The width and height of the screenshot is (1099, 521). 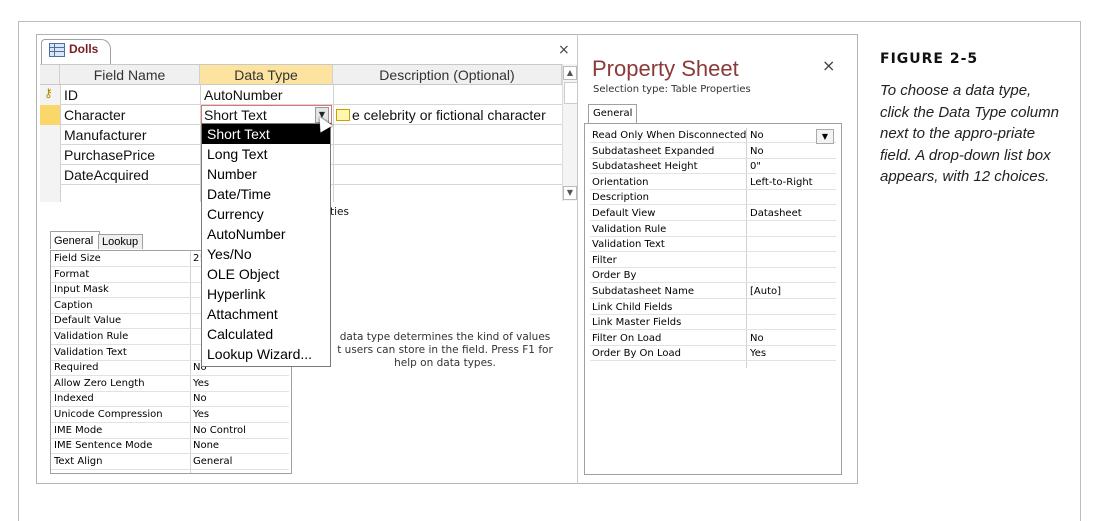 I want to click on property-row: Read Only When Disconnected No, so click(x=713, y=135).